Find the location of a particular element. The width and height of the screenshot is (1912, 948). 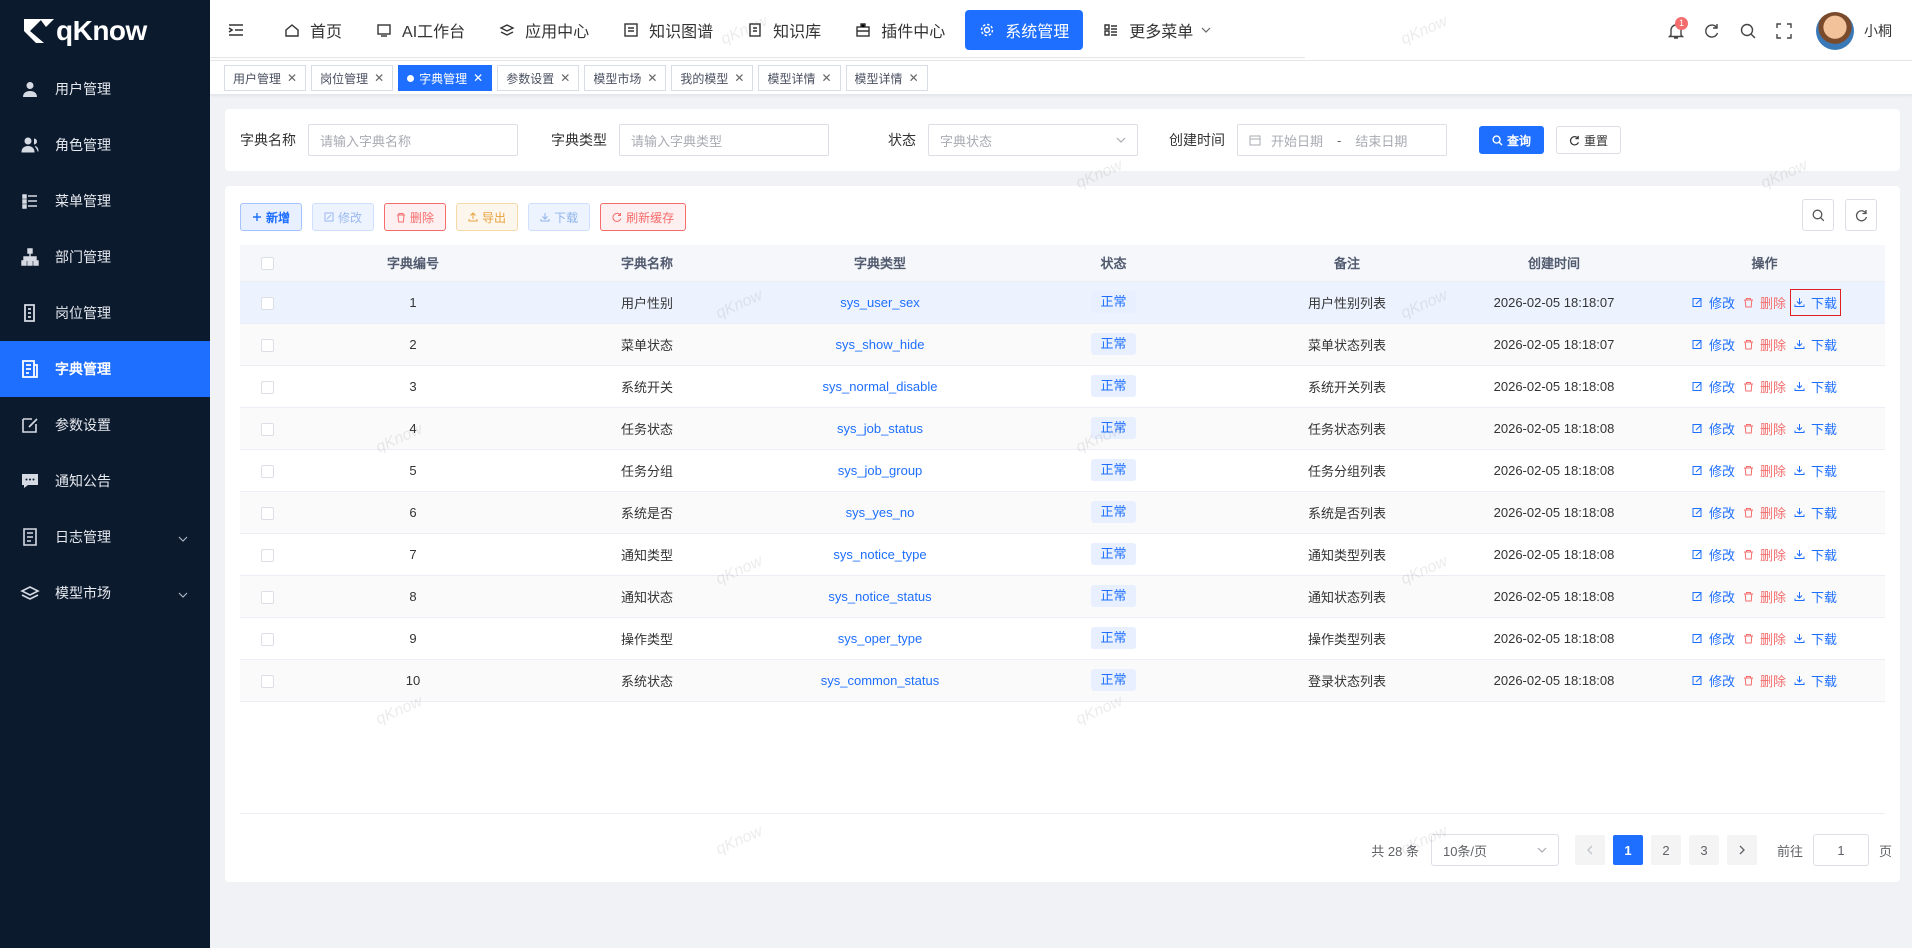

reset-button: 重置 is located at coordinates (1589, 140).